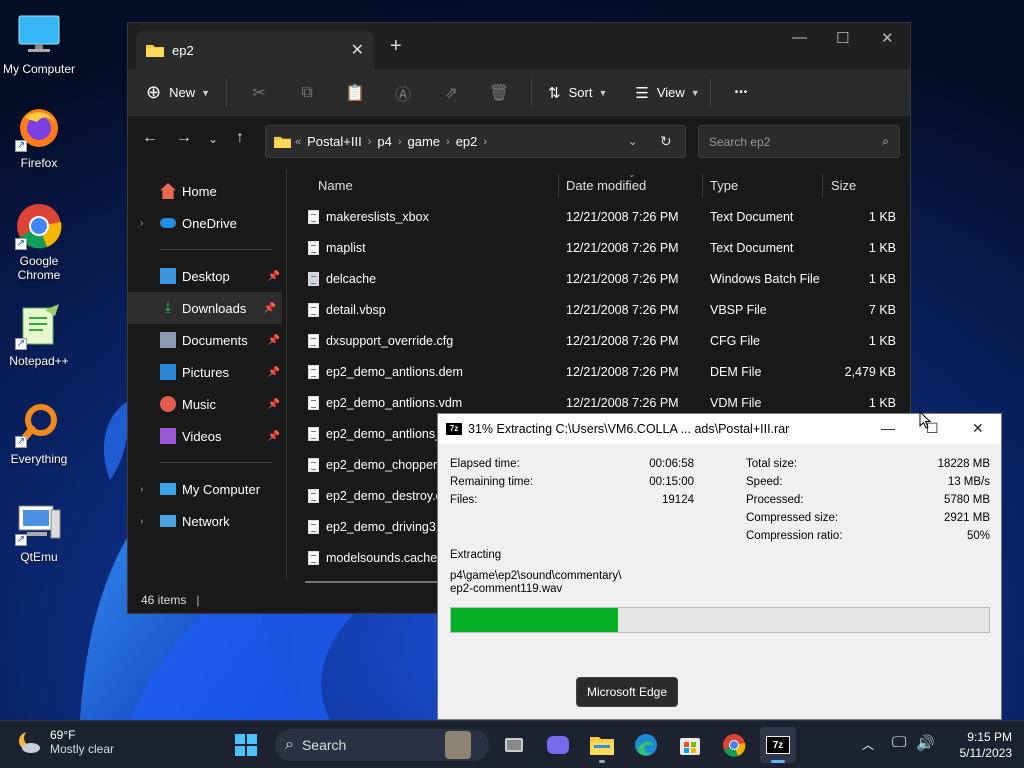  What do you see at coordinates (772, 464) in the screenshot?
I see `total-size-label: Total size:` at bounding box center [772, 464].